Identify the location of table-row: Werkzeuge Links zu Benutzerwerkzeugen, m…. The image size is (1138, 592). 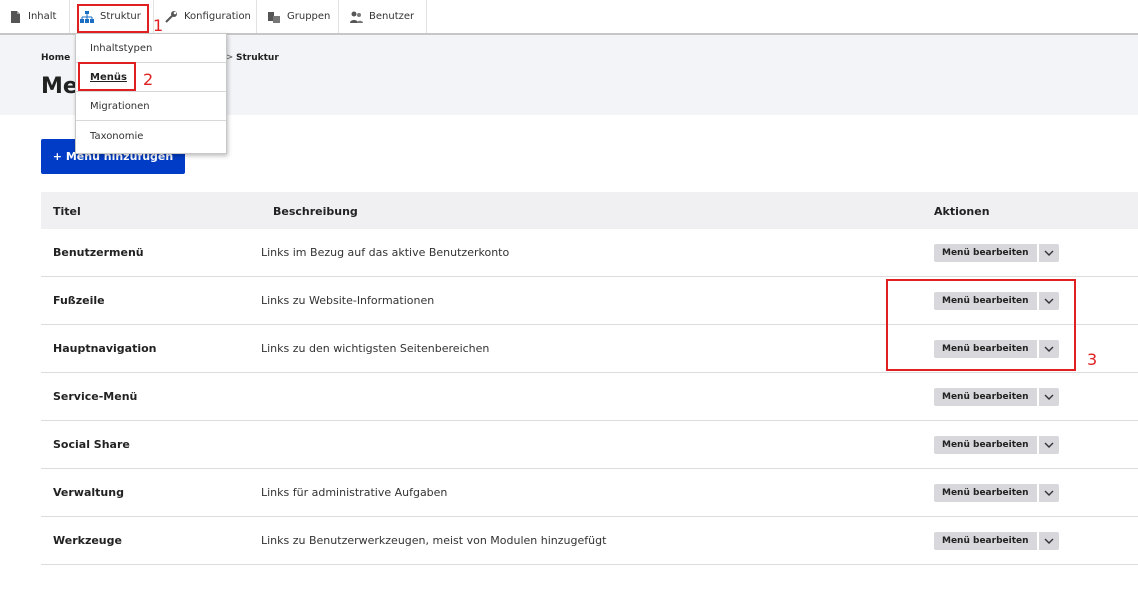
(589, 541).